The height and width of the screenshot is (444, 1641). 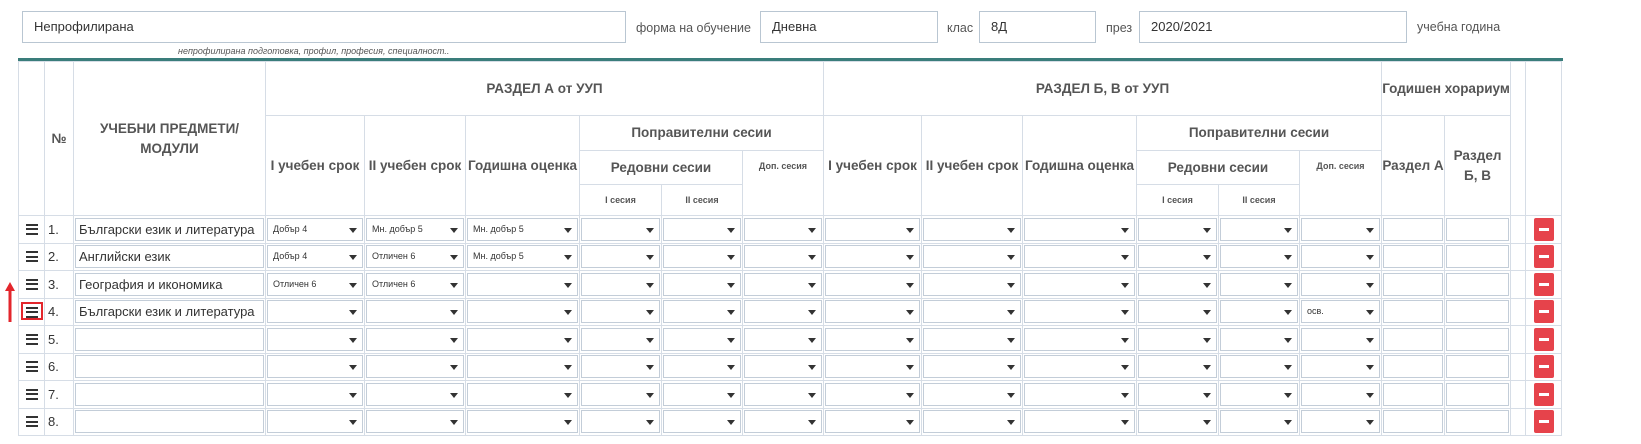 I want to click on drag-handle-highlight, so click(x=31, y=310).